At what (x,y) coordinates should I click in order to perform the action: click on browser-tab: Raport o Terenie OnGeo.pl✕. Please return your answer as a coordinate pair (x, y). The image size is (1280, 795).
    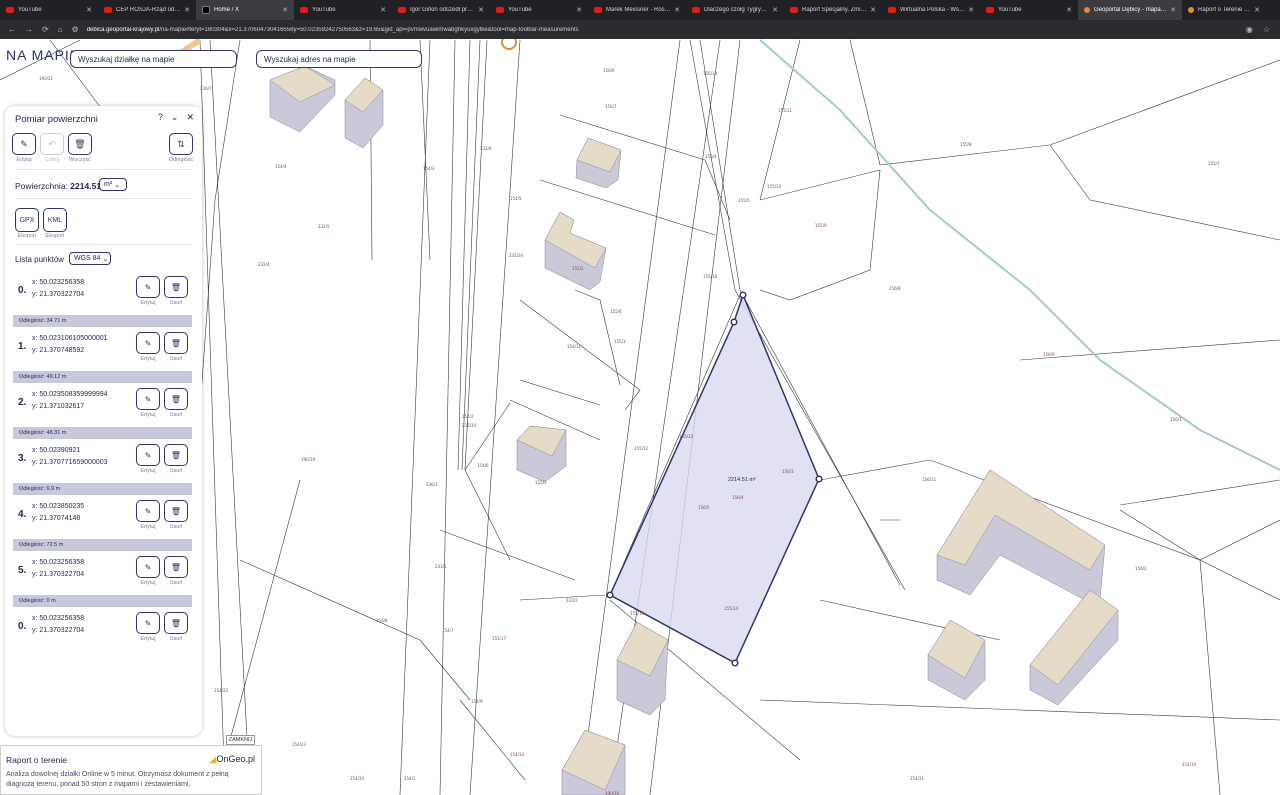
    Looking at the image, I should click on (1224, 10).